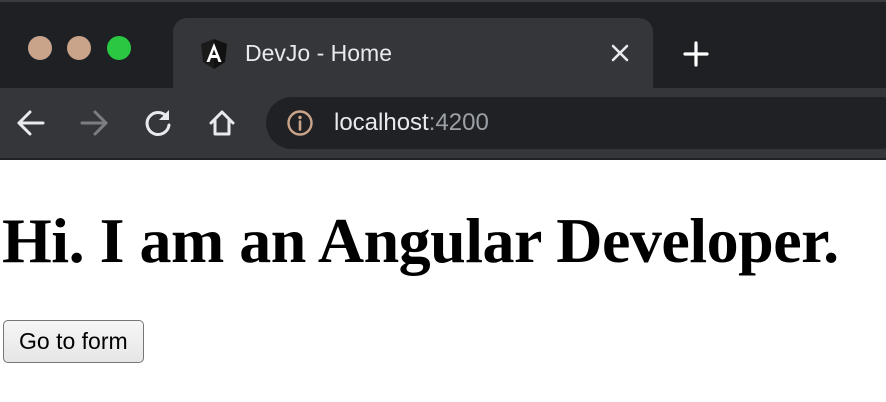  I want to click on minimize-window-button, so click(79, 48).